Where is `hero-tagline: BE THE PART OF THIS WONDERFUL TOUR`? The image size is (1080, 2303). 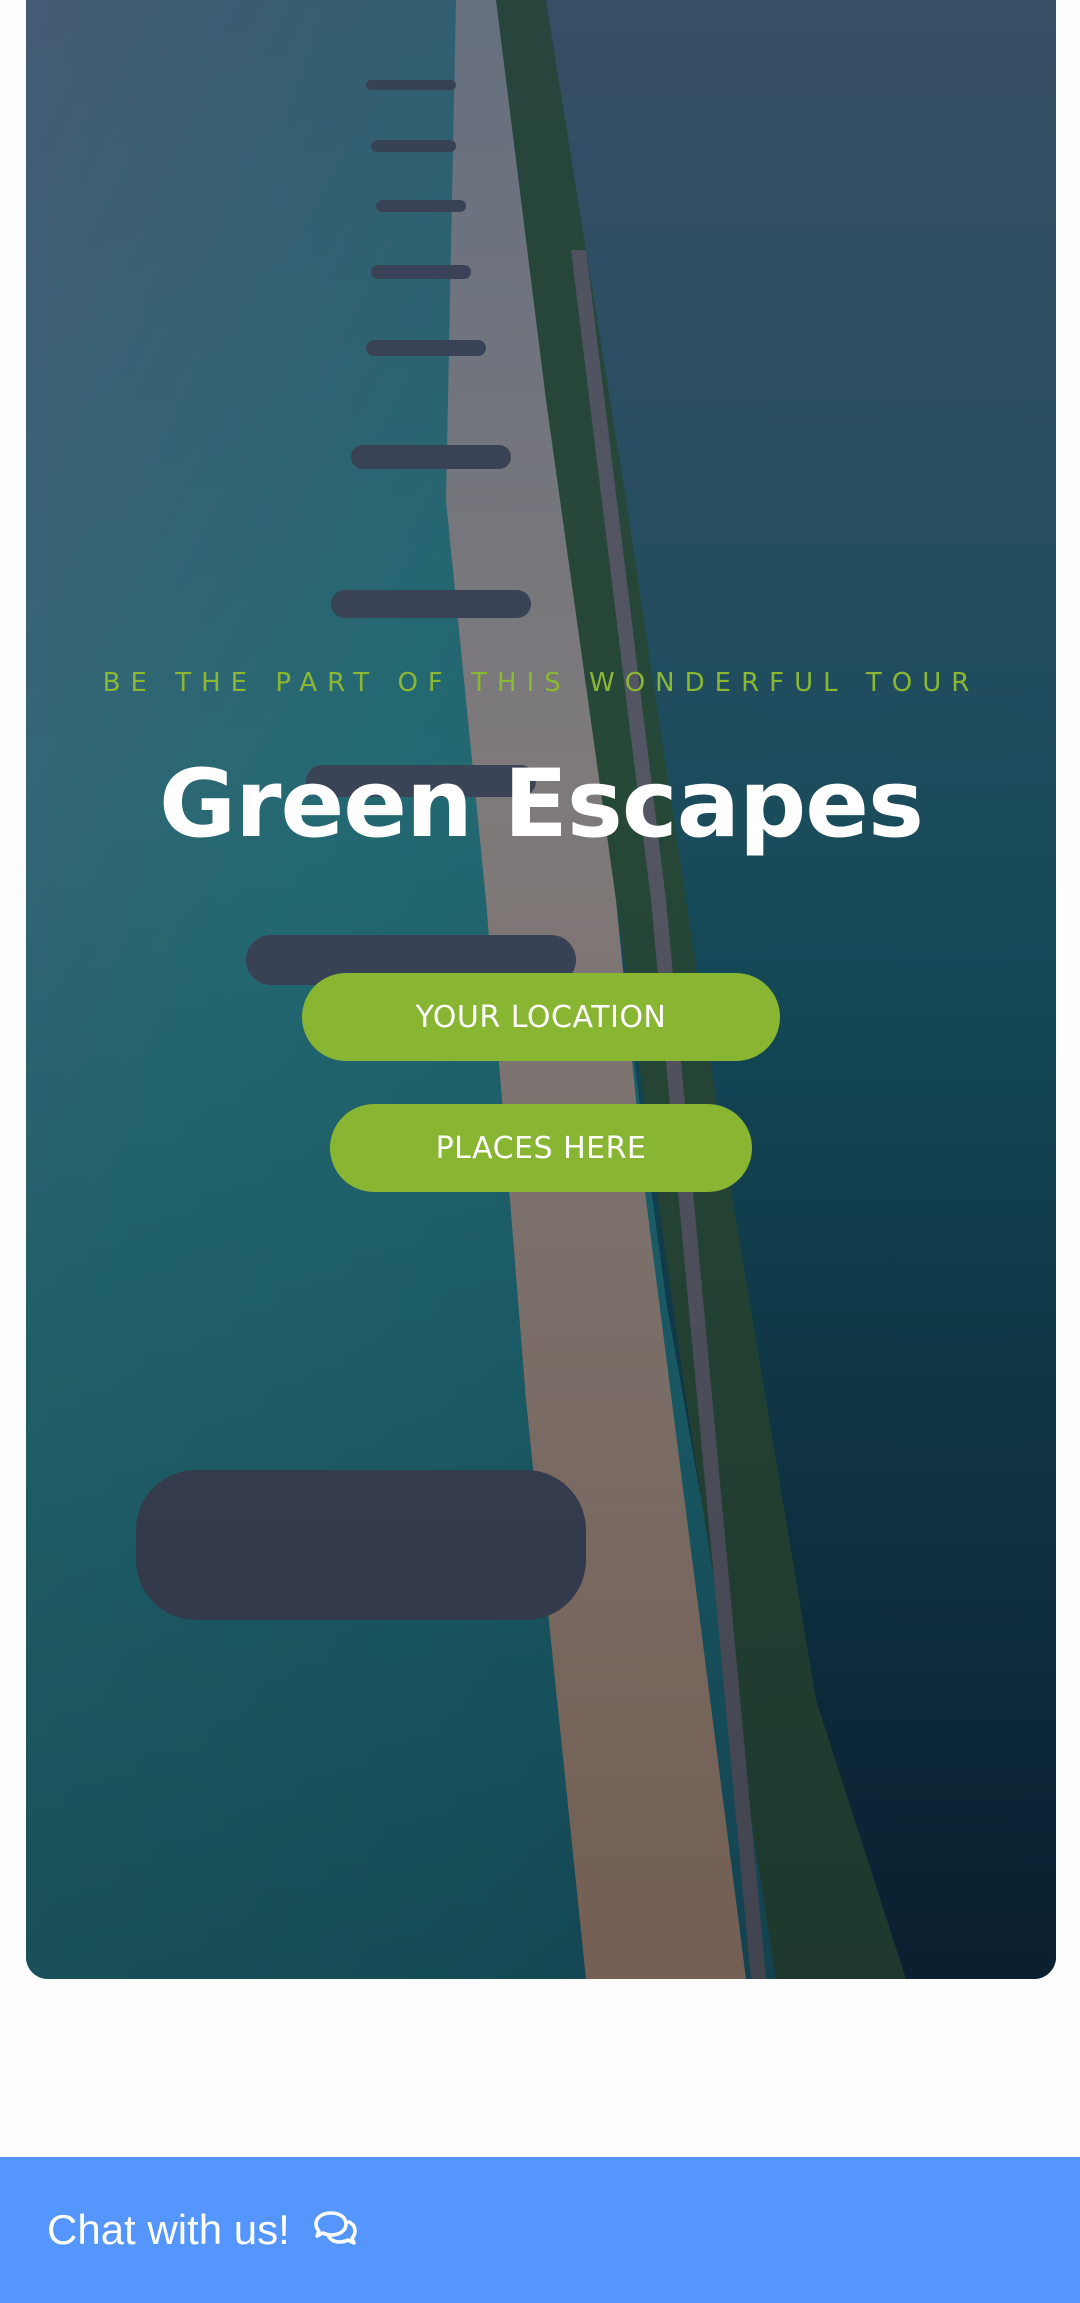 hero-tagline: BE THE PART OF THIS WONDERFUL TOUR is located at coordinates (541, 683).